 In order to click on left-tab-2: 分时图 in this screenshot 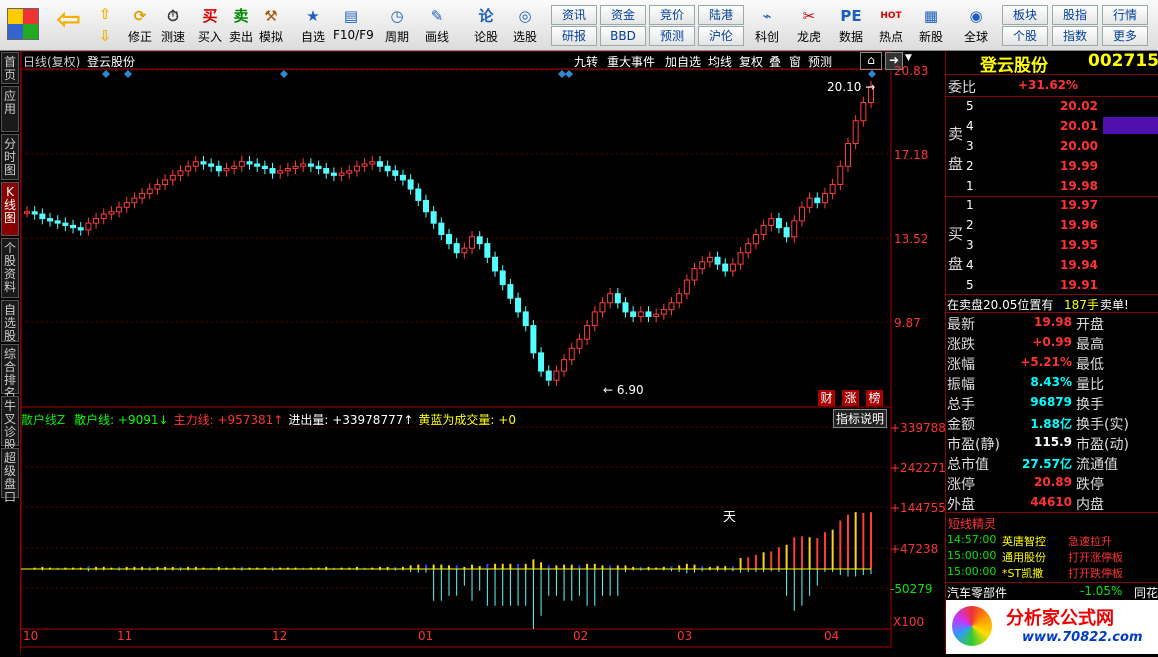, I will do `click(10, 157)`.